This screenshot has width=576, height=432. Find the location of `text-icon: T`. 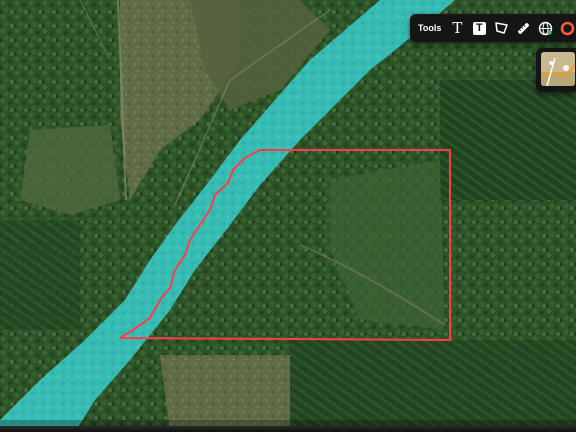

text-icon: T is located at coordinates (457, 27).